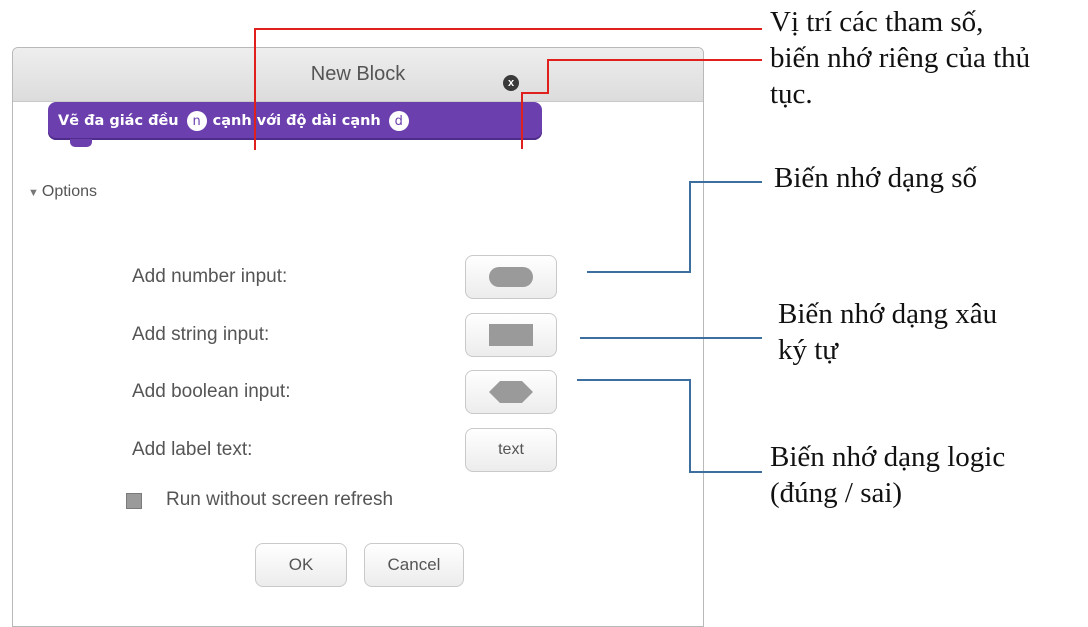 The image size is (1088, 627). Describe the element at coordinates (876, 178) in the screenshot. I see `annotation-number: Biến nhớ dạng số` at that location.